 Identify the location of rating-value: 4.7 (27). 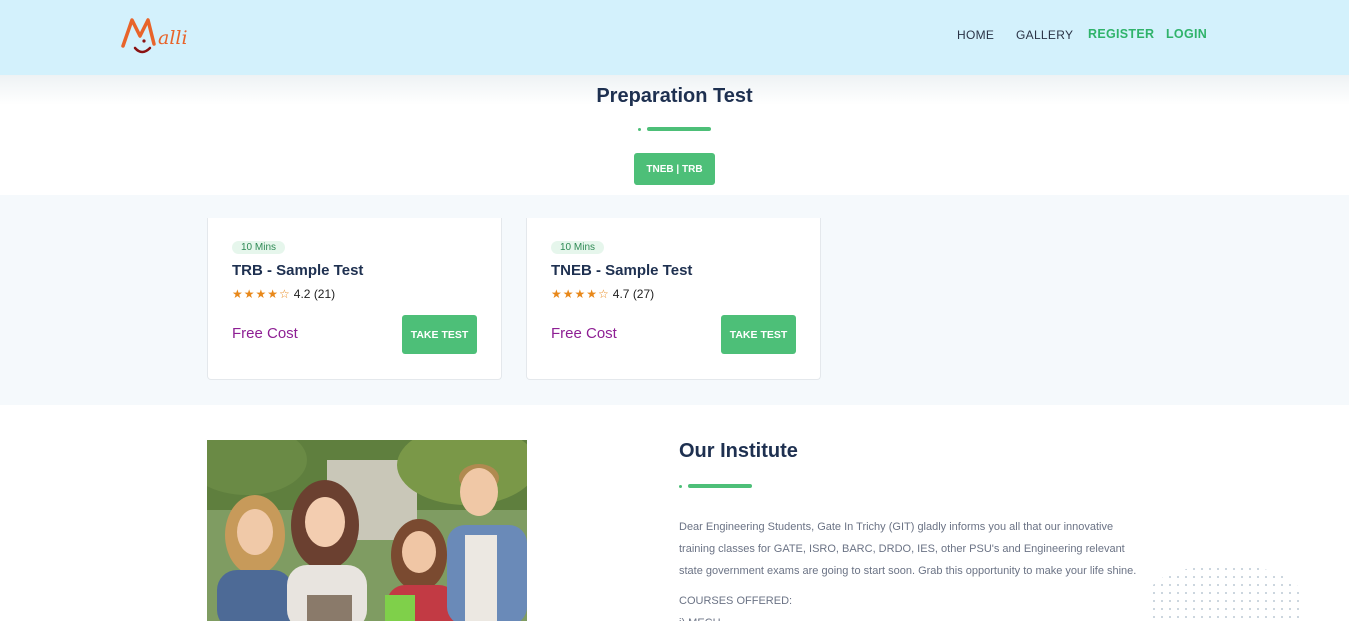
(633, 294).